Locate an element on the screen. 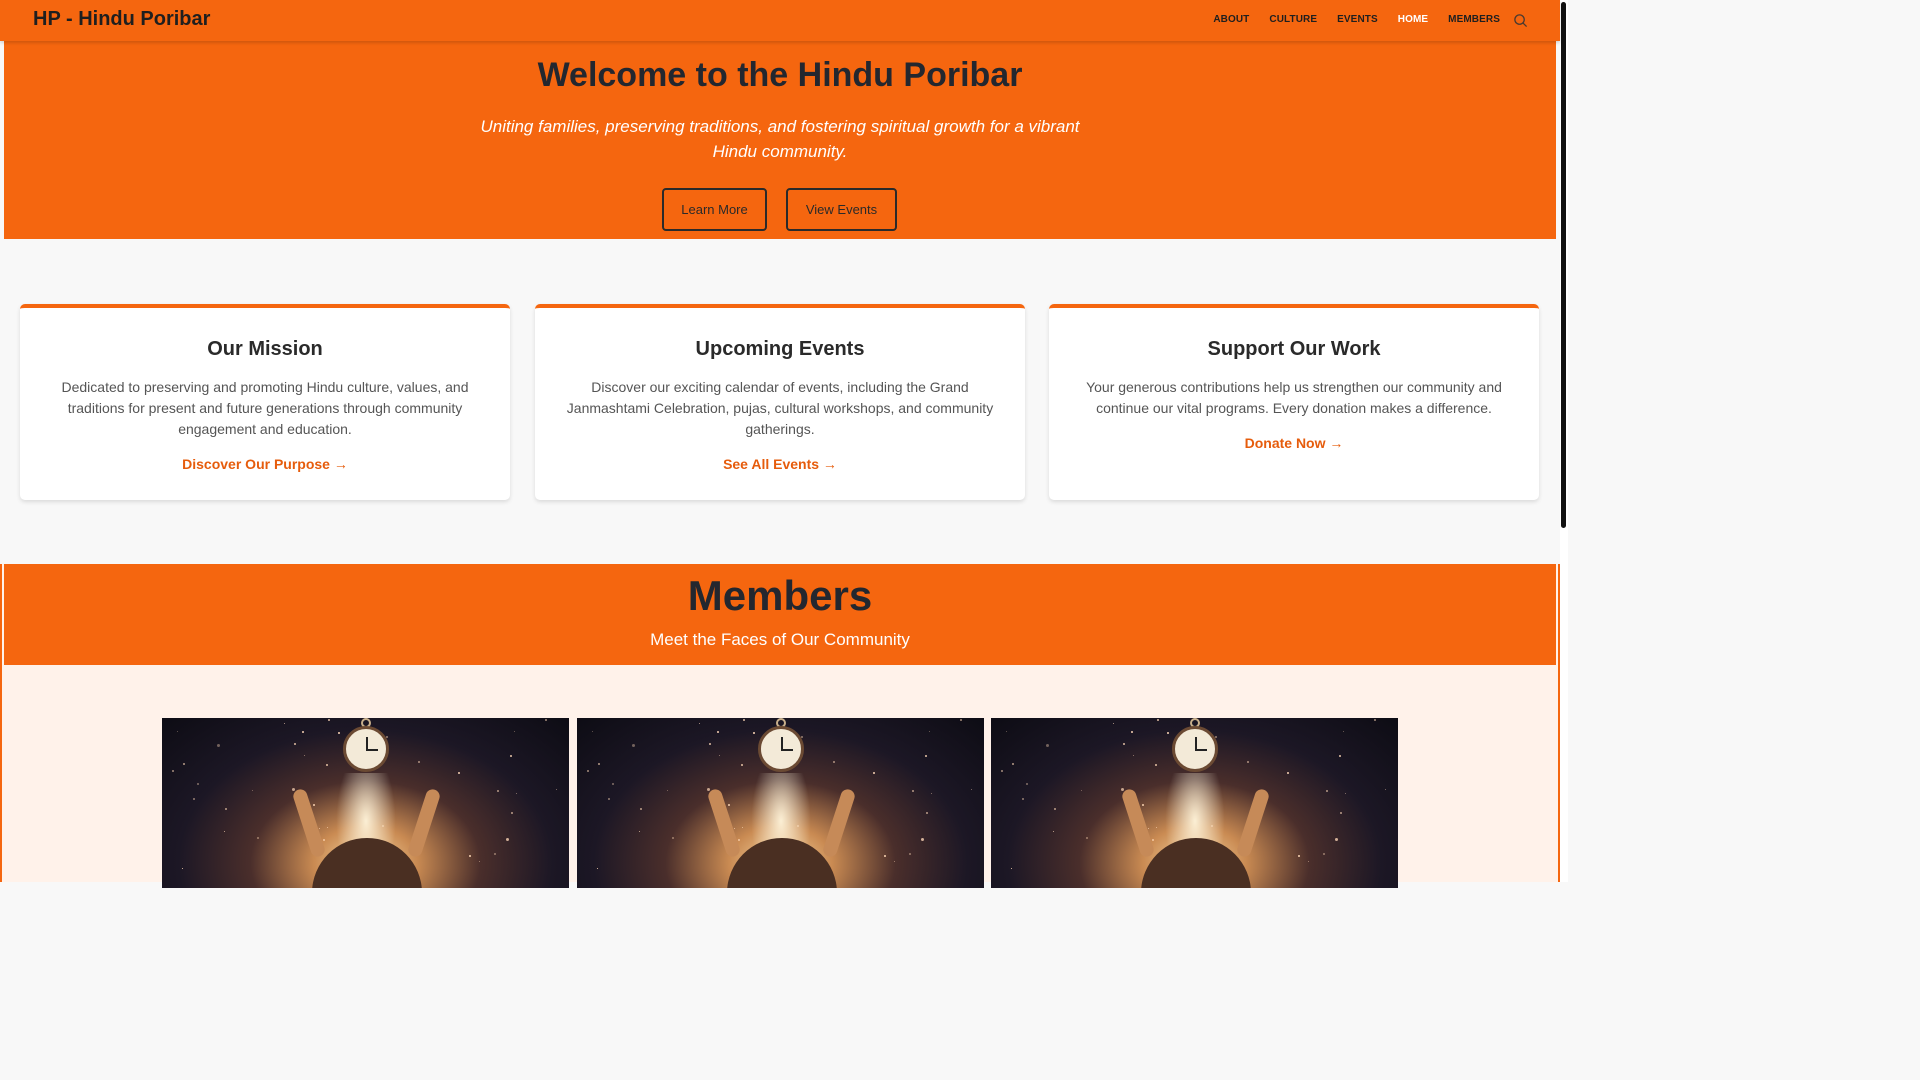 The image size is (1920, 1080). learn-more-button: Learn More is located at coordinates (714, 209).